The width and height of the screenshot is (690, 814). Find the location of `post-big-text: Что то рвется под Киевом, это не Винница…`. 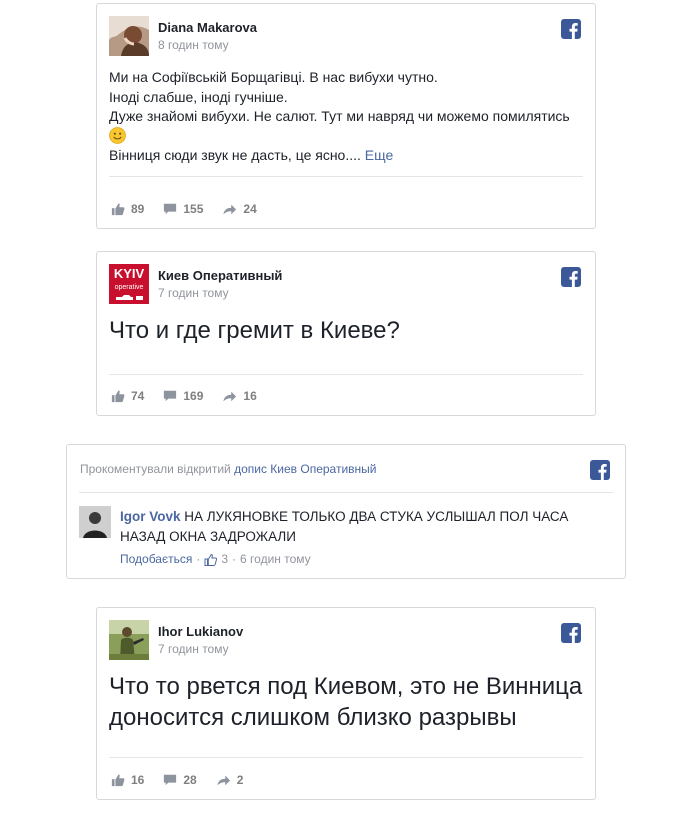

post-big-text: Что то рвется под Киевом, это не Винница… is located at coordinates (345, 702).